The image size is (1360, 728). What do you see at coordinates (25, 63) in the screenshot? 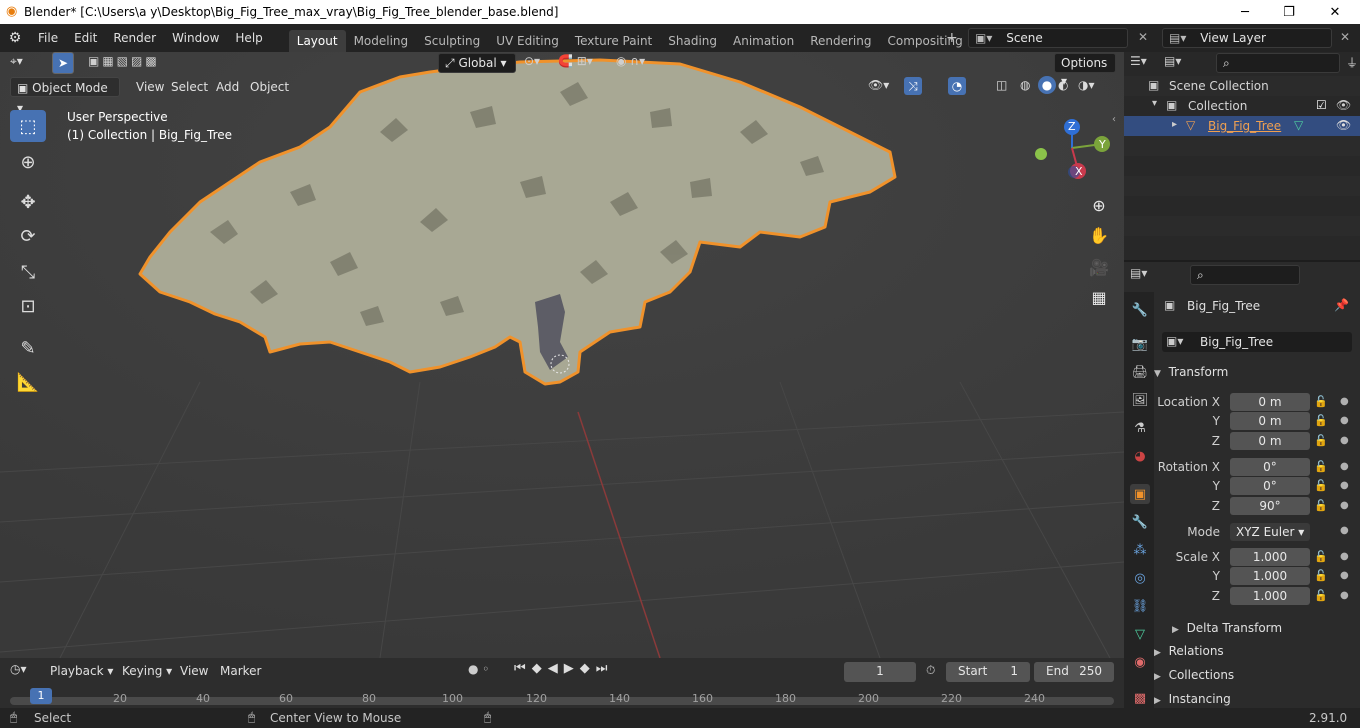
I see `editor-type-icon: ⌖▾` at bounding box center [25, 63].